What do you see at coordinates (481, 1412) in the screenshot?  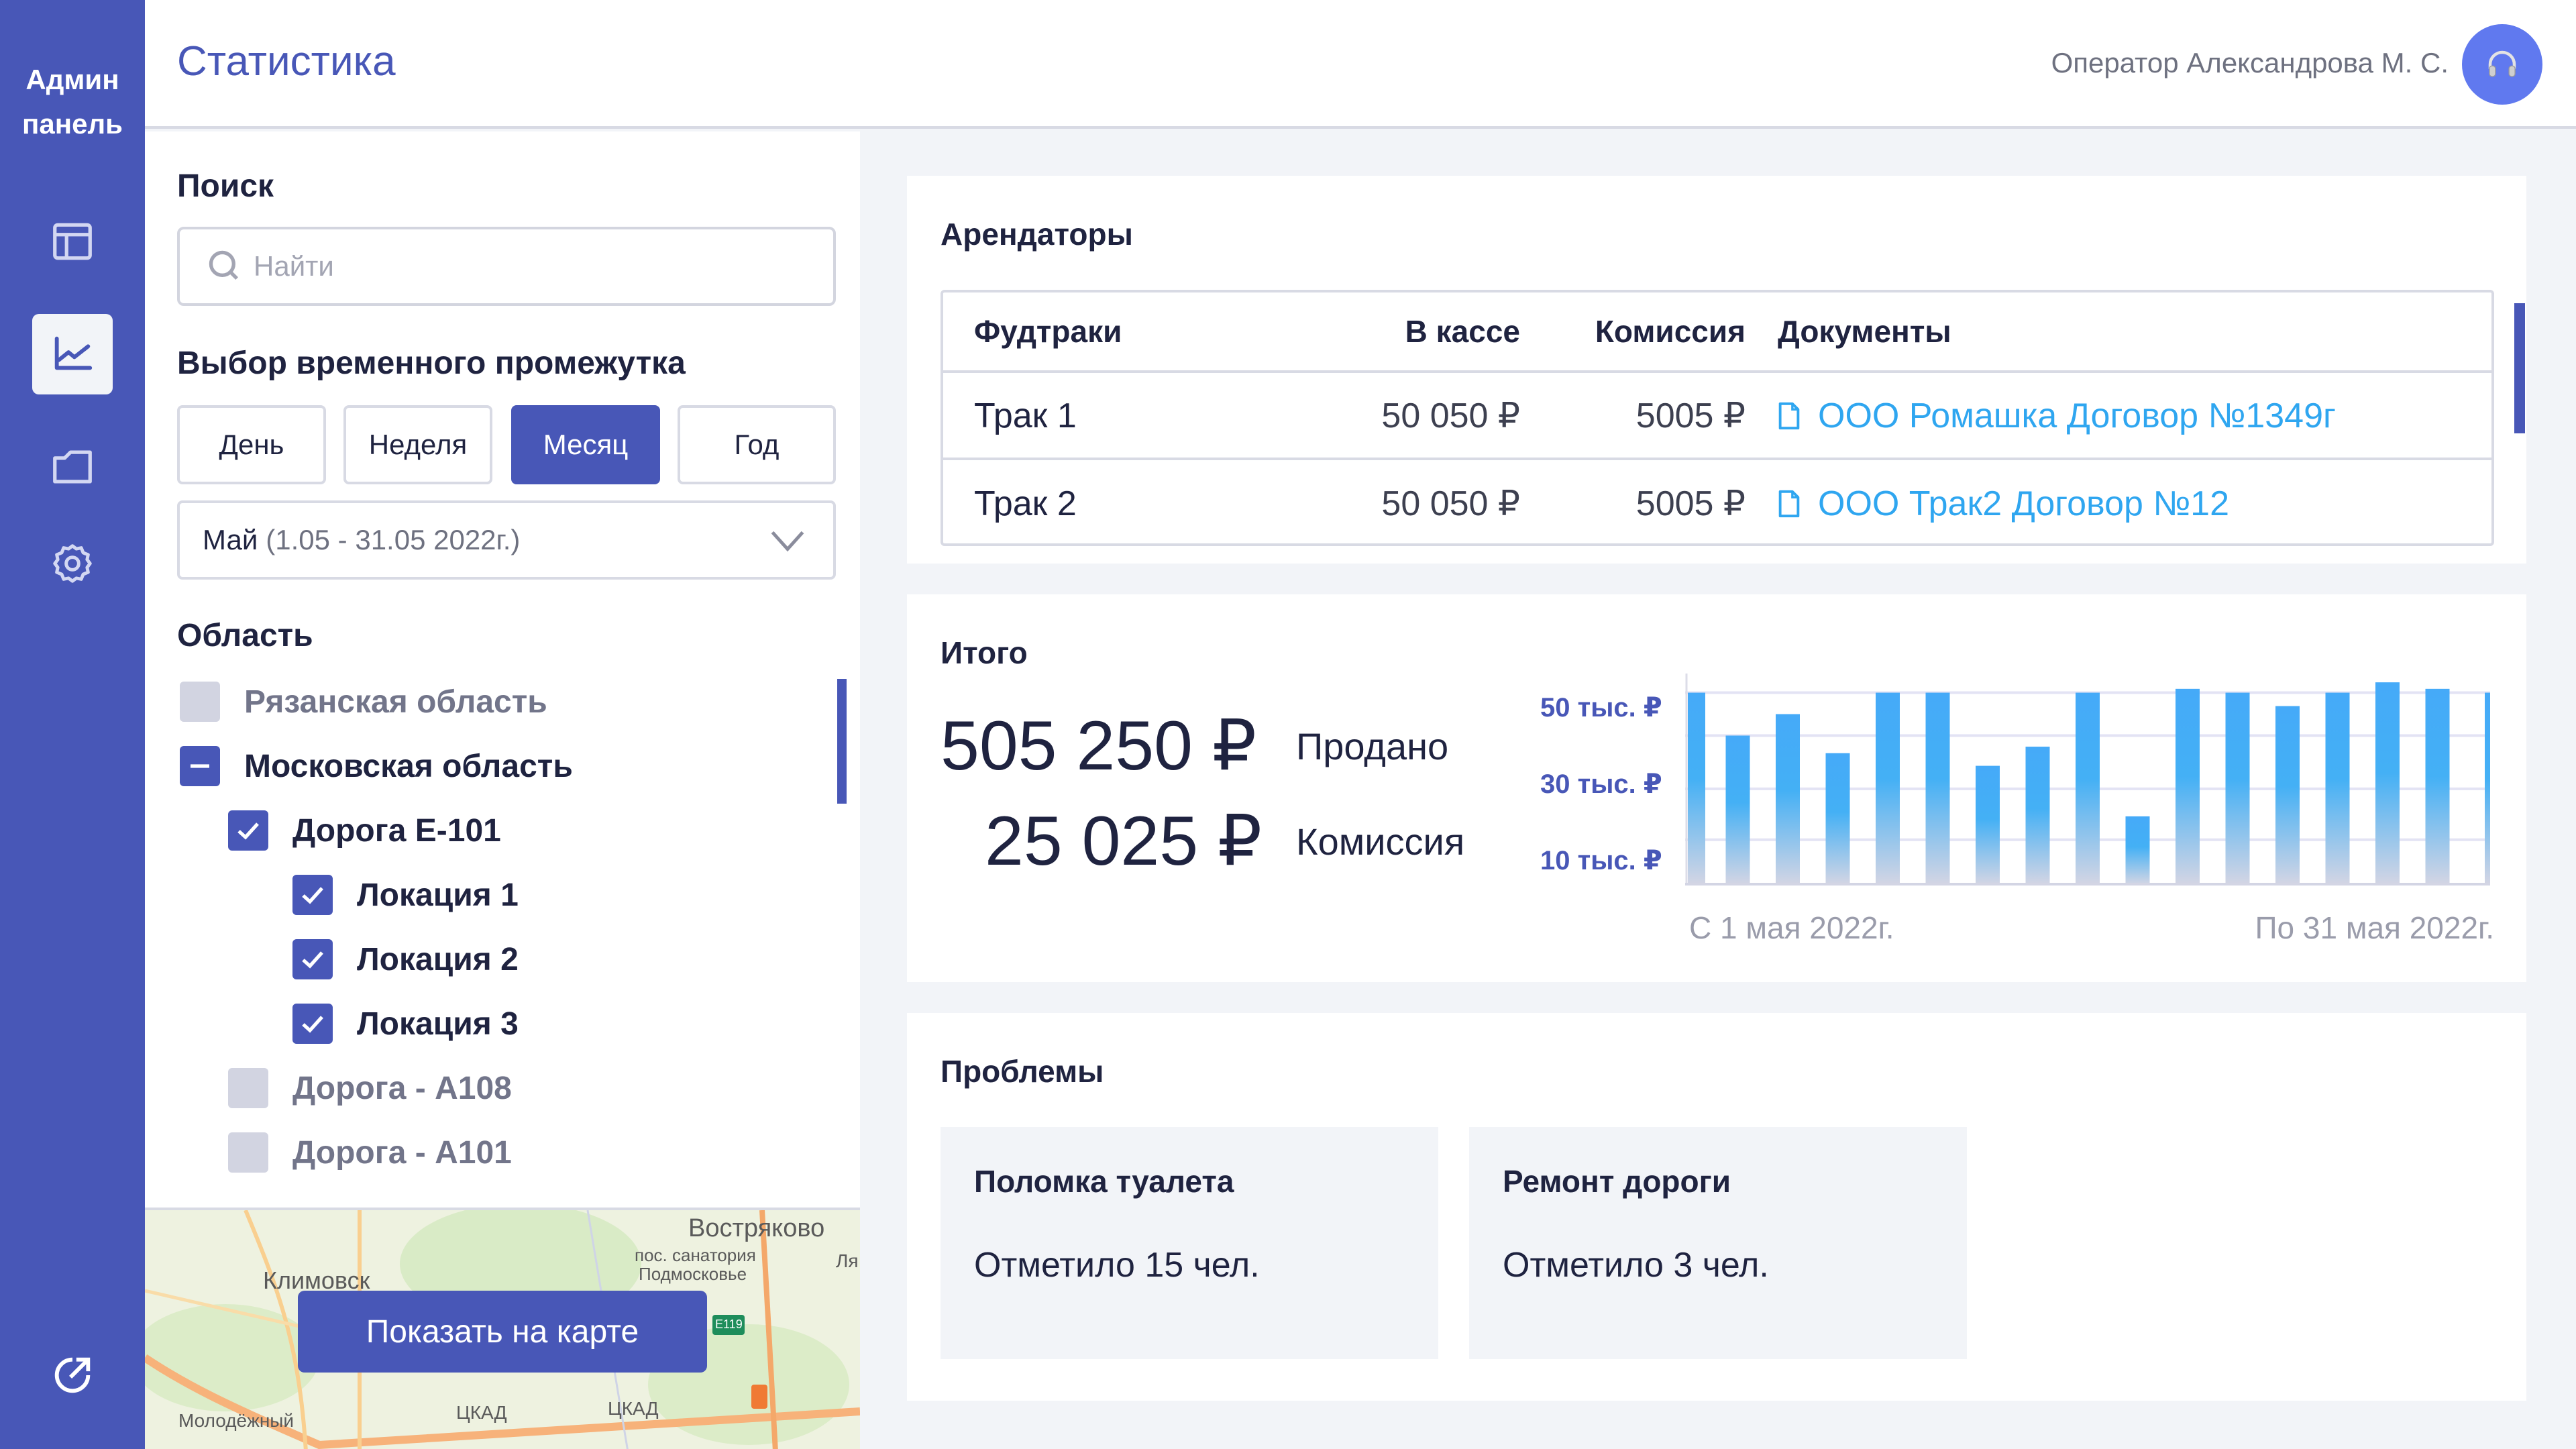 I see `map-label: ЦКАД` at bounding box center [481, 1412].